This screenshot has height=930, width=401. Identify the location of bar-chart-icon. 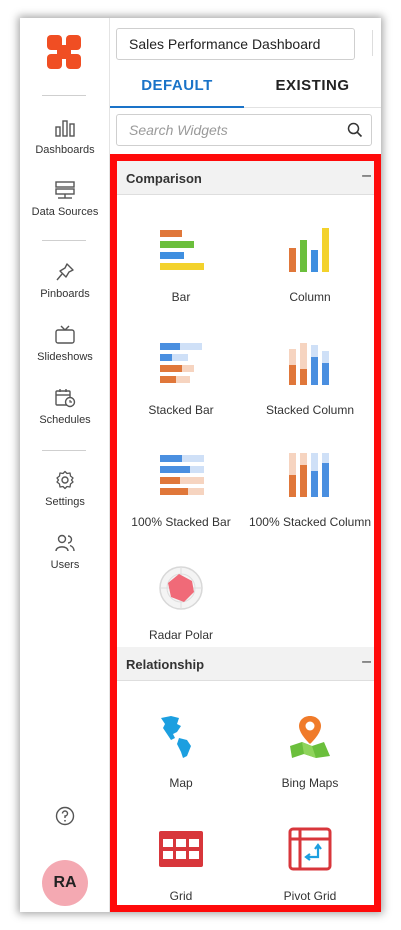
(65, 128).